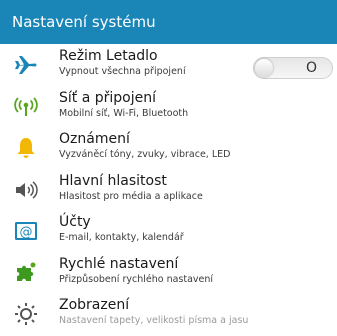  I want to click on item-title: Síť a připojení, so click(107, 97).